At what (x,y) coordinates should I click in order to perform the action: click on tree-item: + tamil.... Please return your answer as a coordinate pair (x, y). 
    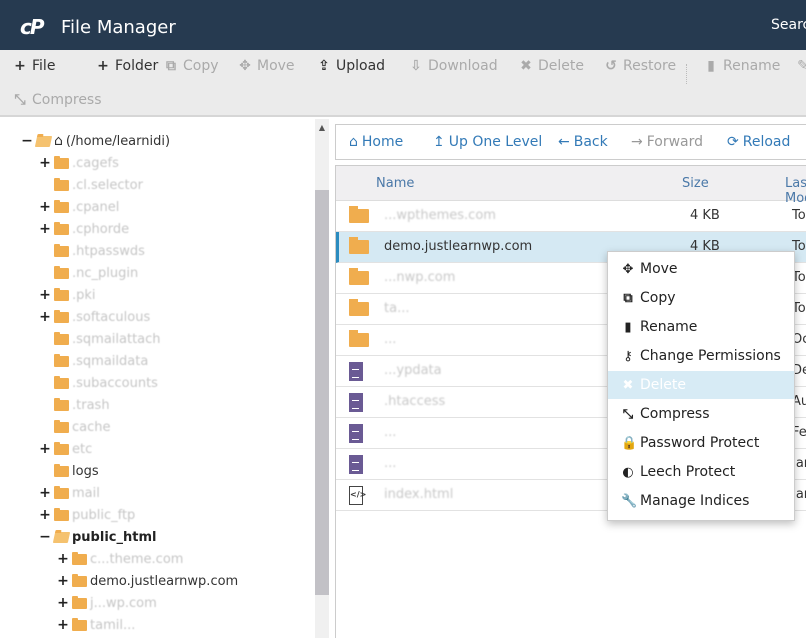
    Looking at the image, I should click on (95, 625).